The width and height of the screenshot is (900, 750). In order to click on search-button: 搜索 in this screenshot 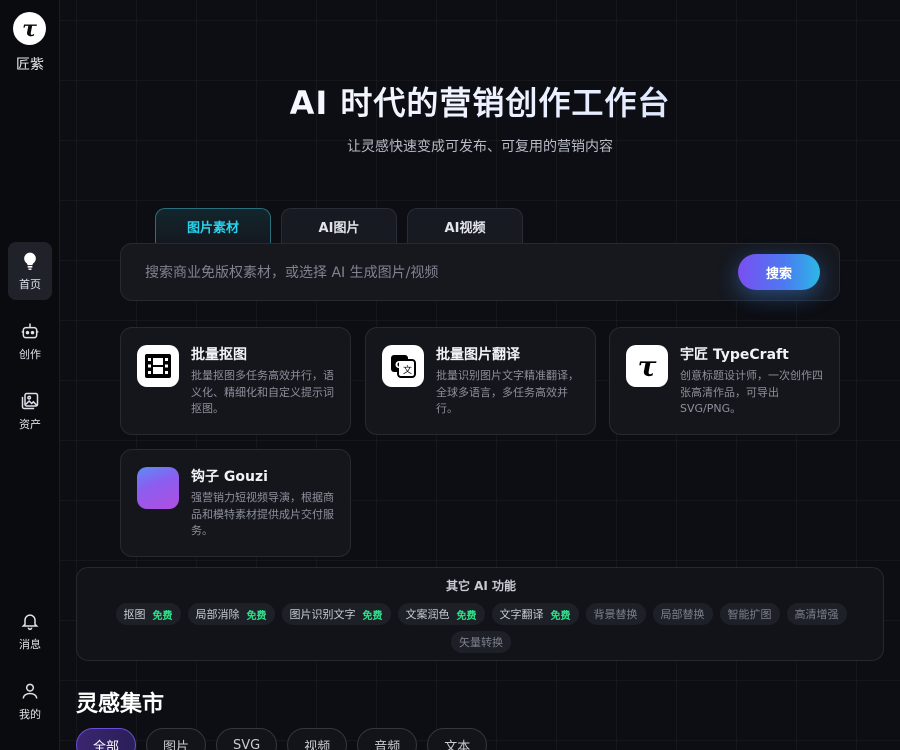, I will do `click(779, 272)`.